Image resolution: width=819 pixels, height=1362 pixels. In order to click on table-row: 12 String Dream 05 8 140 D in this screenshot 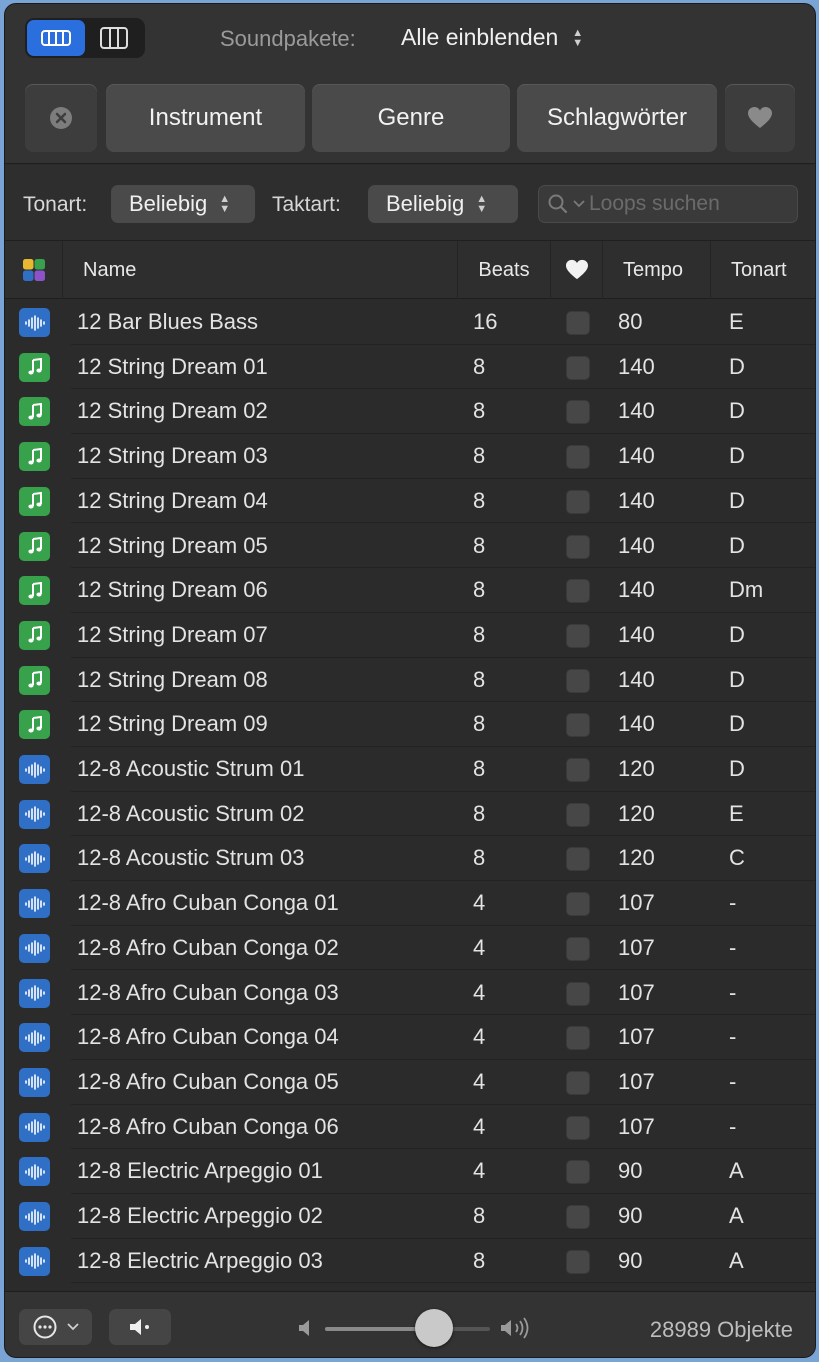, I will do `click(410, 546)`.